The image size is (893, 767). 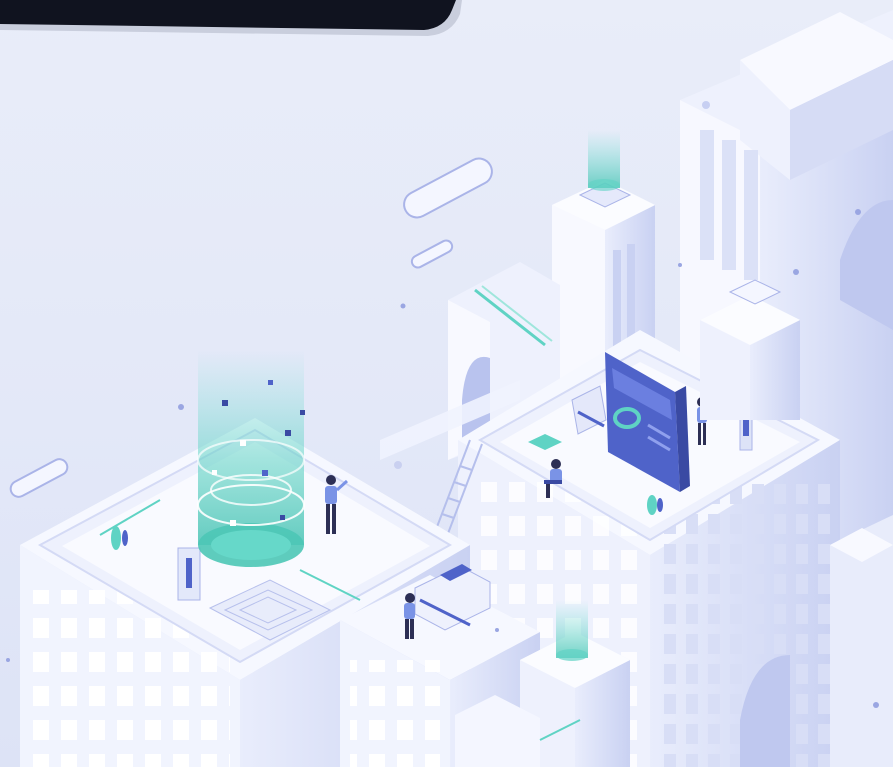 I want to click on satellite-dish-icon, so click(x=652, y=505).